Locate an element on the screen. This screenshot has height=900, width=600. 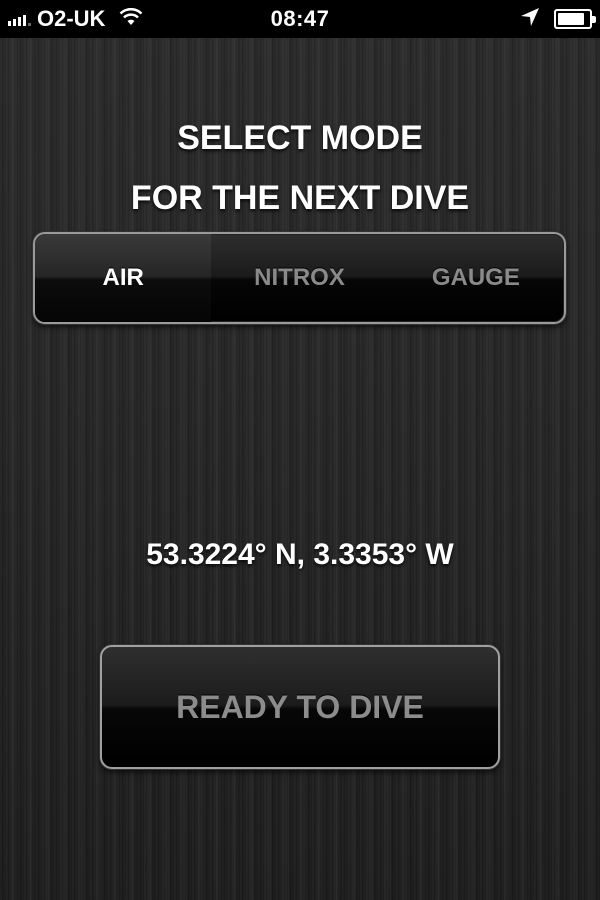
title-line-1: SELECT MODE is located at coordinates (300, 138).